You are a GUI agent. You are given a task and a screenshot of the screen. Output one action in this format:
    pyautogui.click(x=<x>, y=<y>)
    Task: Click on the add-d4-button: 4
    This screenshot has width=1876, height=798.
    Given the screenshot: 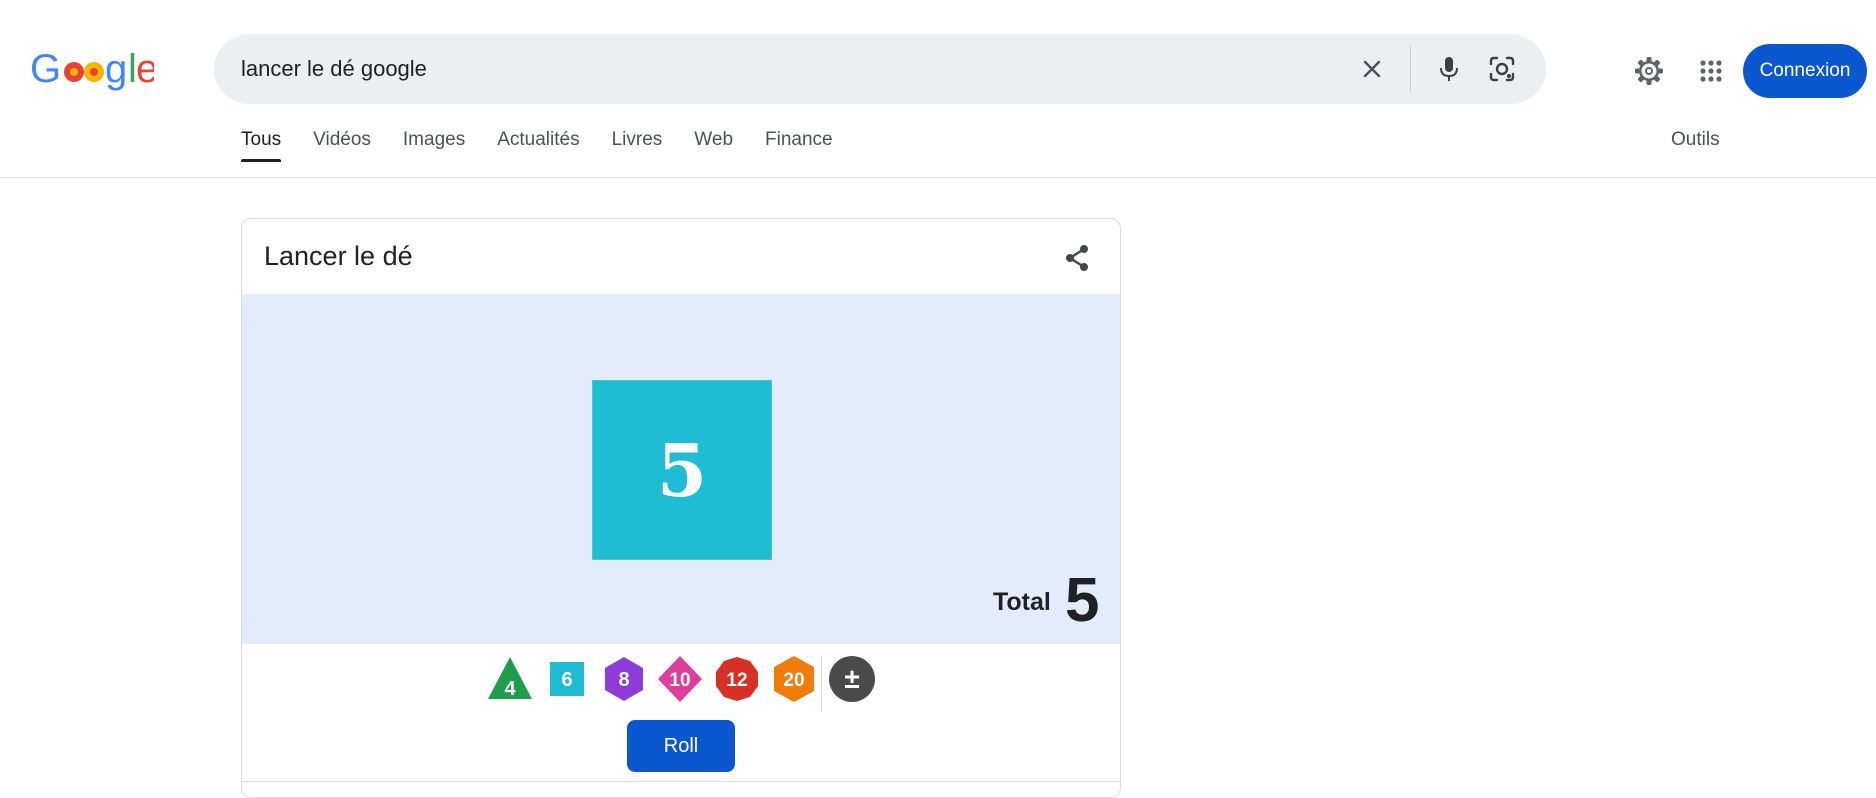 What is the action you would take?
    pyautogui.click(x=510, y=679)
    